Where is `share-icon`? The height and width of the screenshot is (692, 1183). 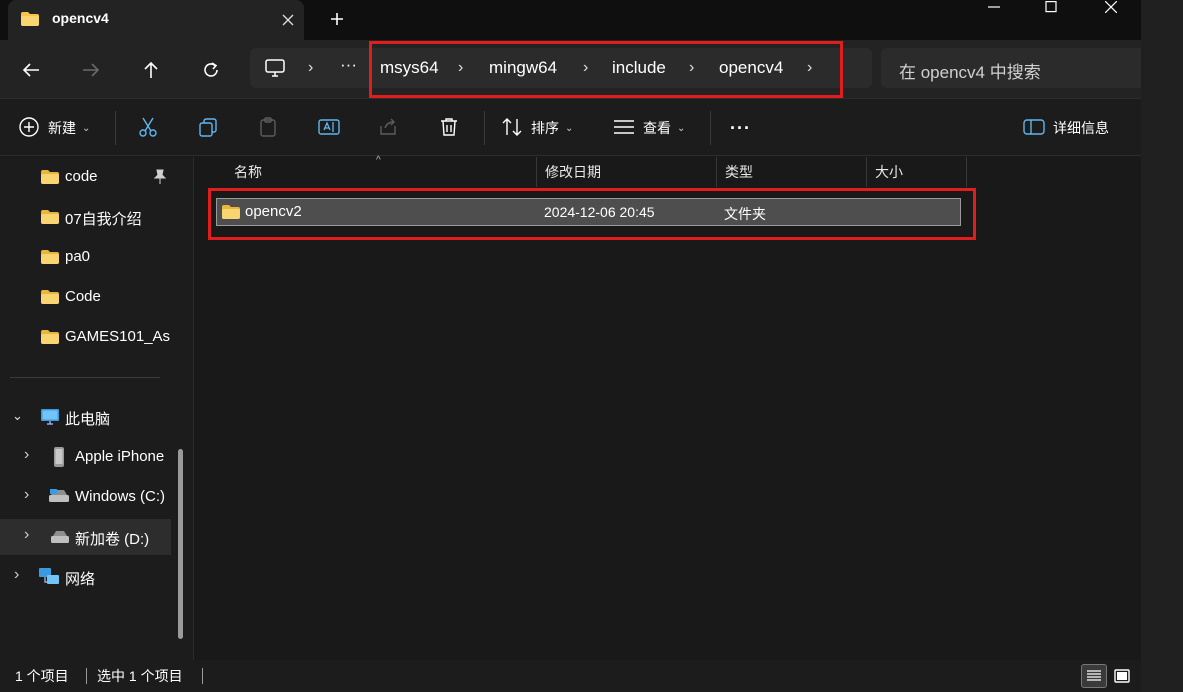 share-icon is located at coordinates (388, 128).